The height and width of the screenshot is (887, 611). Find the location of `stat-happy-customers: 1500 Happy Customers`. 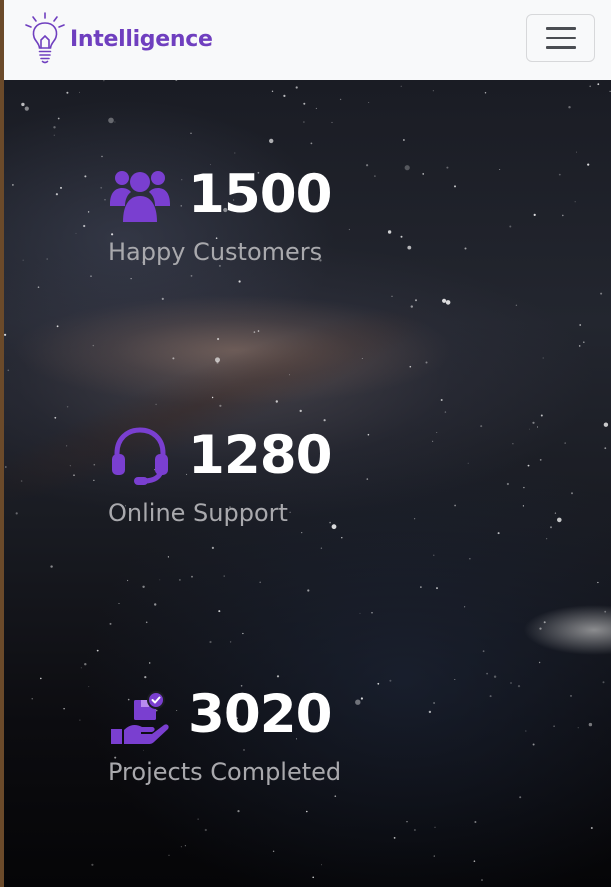

stat-happy-customers: 1500 Happy Customers is located at coordinates (220, 214).